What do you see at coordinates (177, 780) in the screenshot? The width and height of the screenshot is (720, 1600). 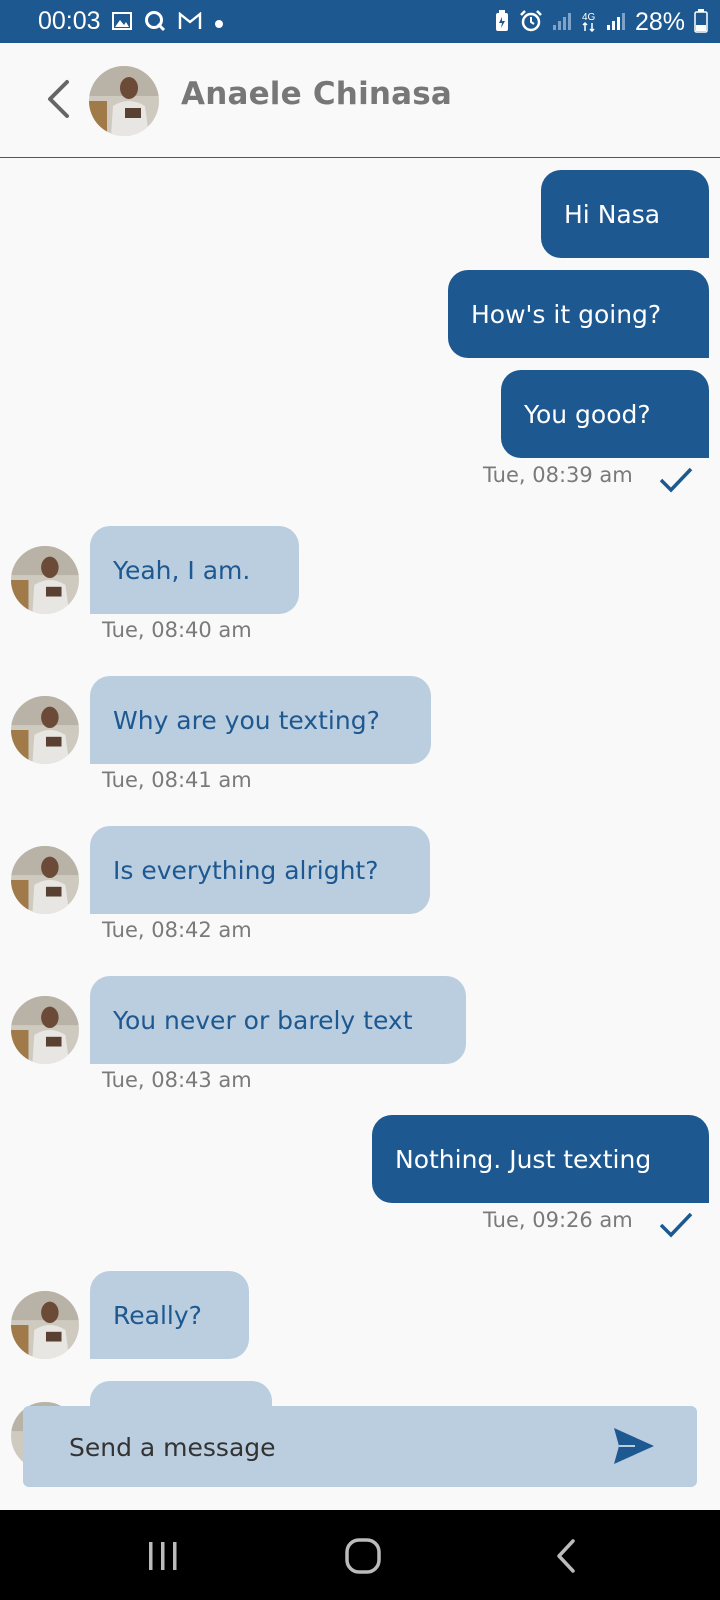 I see `message-timestamp: Tue, 08:41 am` at bounding box center [177, 780].